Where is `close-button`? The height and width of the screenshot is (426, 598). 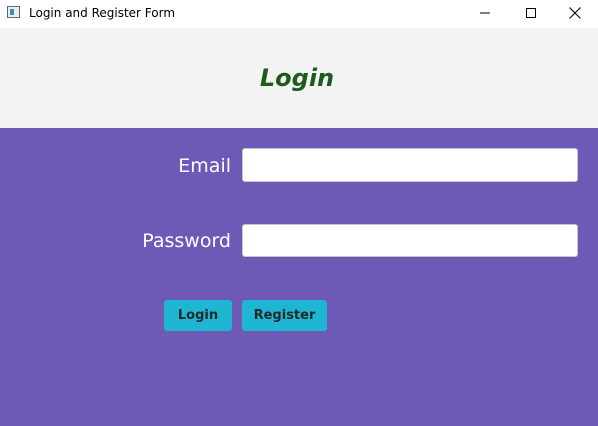
close-button is located at coordinates (575, 13).